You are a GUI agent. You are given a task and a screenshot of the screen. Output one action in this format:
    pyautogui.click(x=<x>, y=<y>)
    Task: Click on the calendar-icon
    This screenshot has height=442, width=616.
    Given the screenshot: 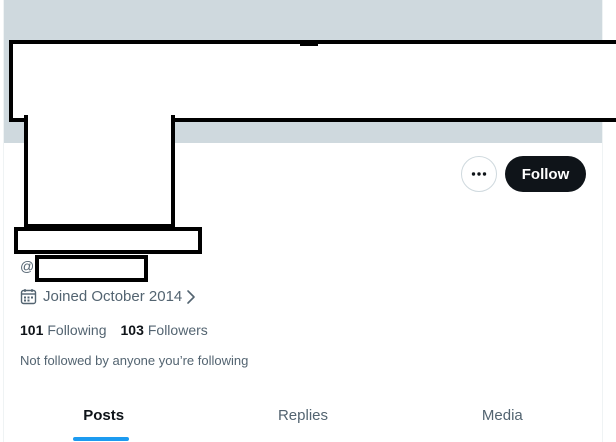 What is the action you would take?
    pyautogui.click(x=28, y=297)
    